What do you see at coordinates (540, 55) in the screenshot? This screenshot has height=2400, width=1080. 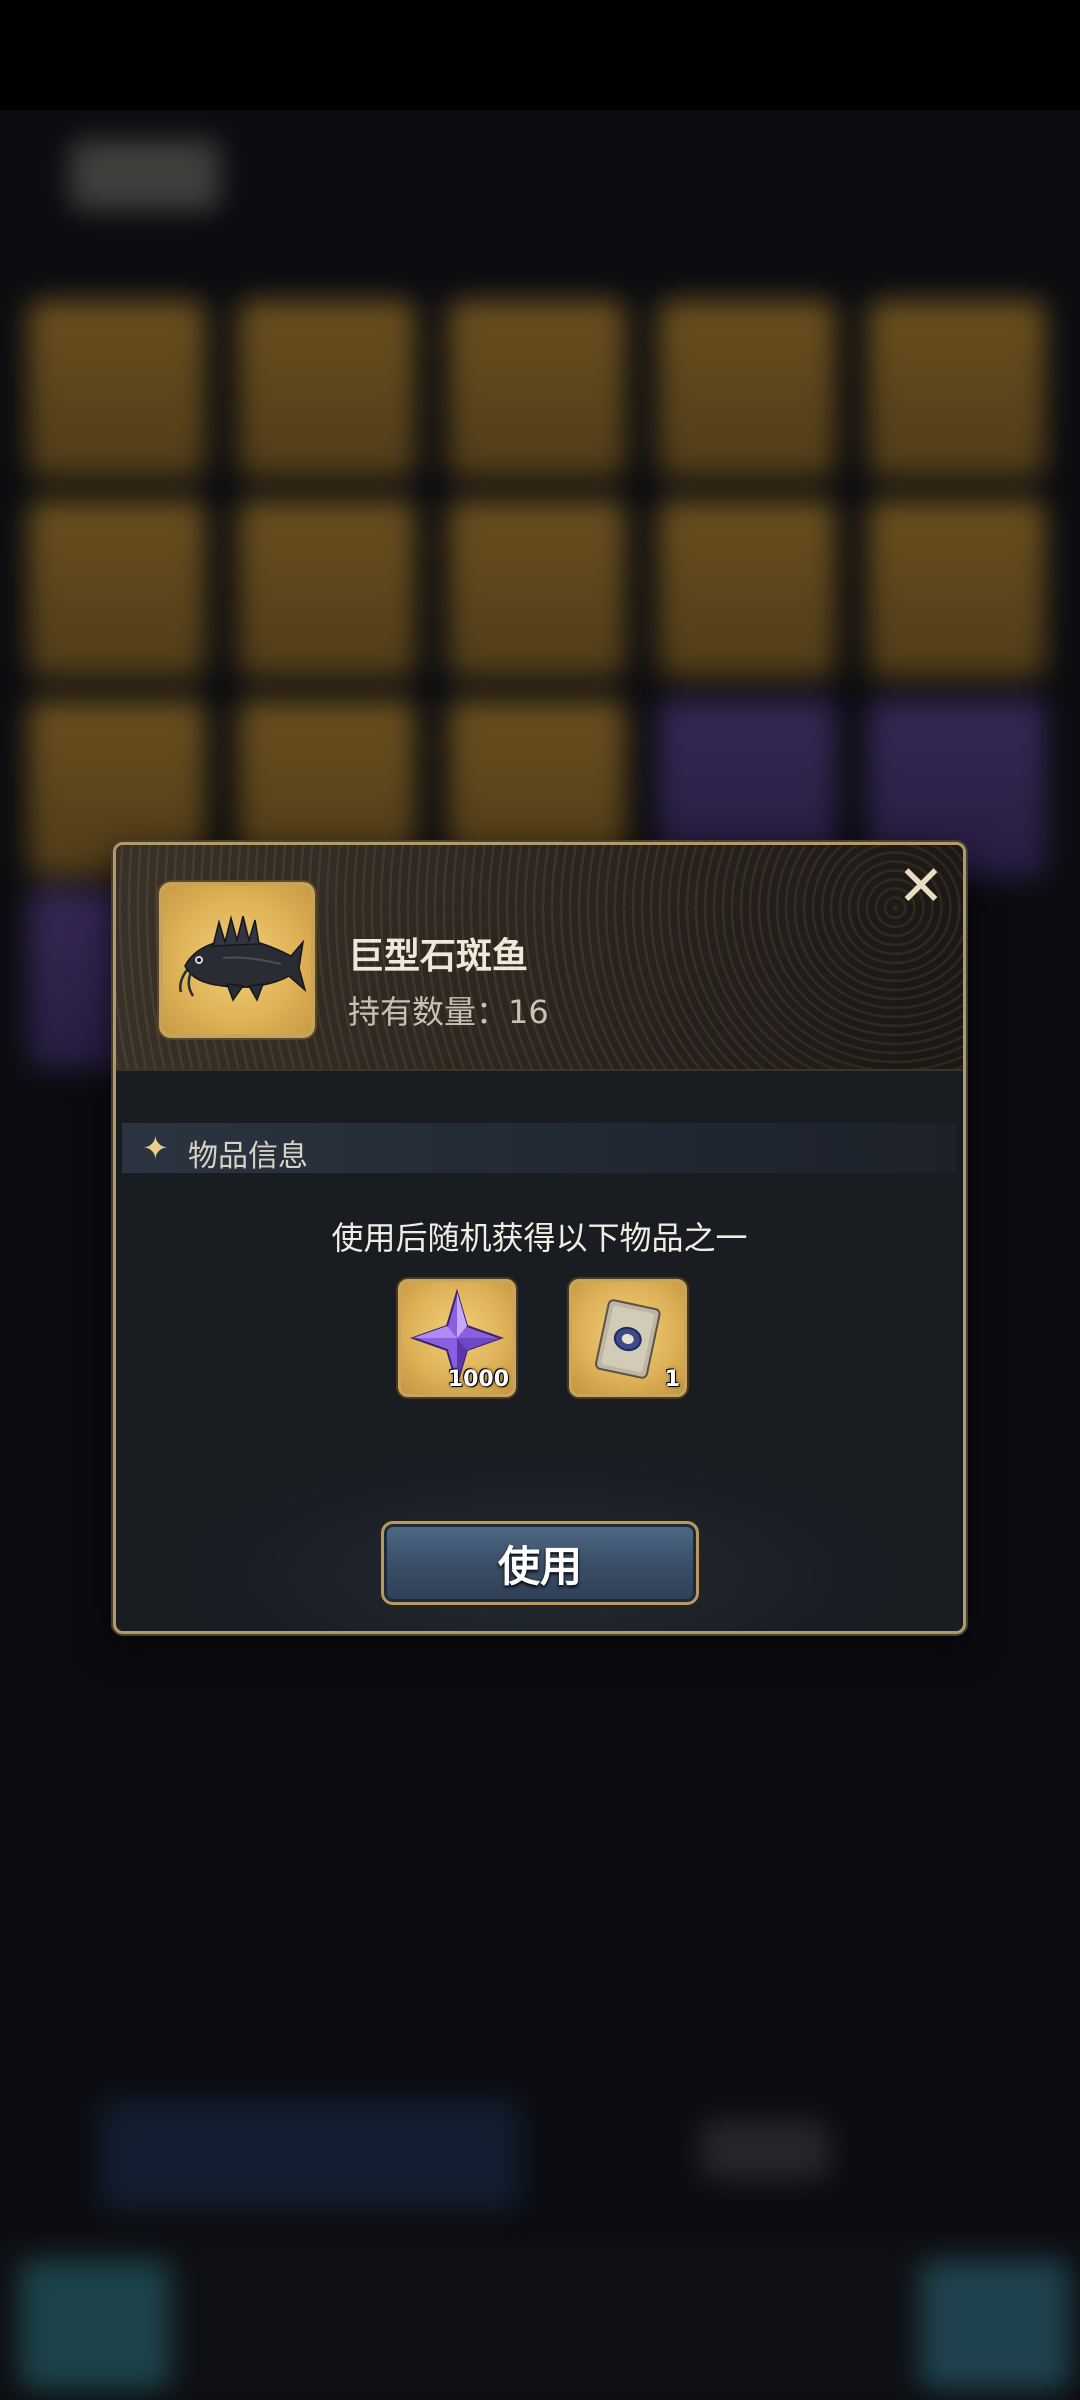 I see `status-bar` at bounding box center [540, 55].